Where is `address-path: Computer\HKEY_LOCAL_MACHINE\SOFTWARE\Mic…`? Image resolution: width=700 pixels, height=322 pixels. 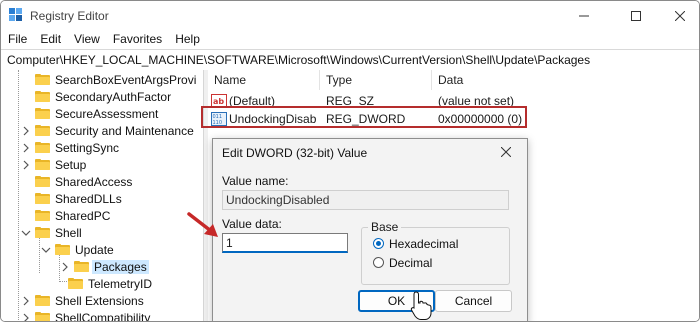
address-path: Computer\HKEY_LOCAL_MACHINE\SOFTWARE\Mic… is located at coordinates (298, 60).